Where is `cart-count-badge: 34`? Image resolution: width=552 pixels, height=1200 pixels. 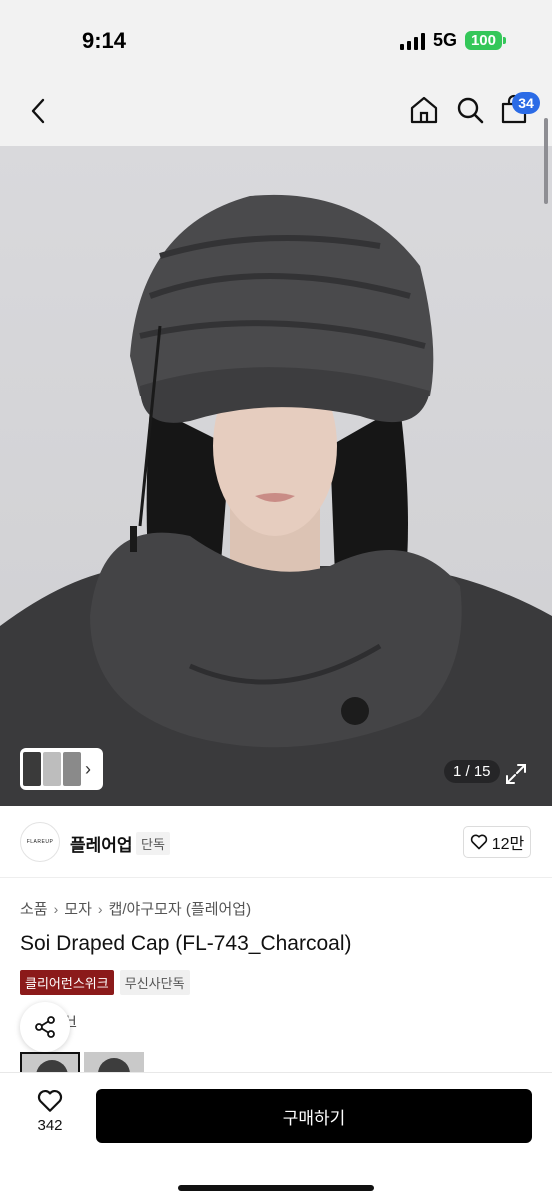
cart-count-badge: 34 is located at coordinates (526, 103).